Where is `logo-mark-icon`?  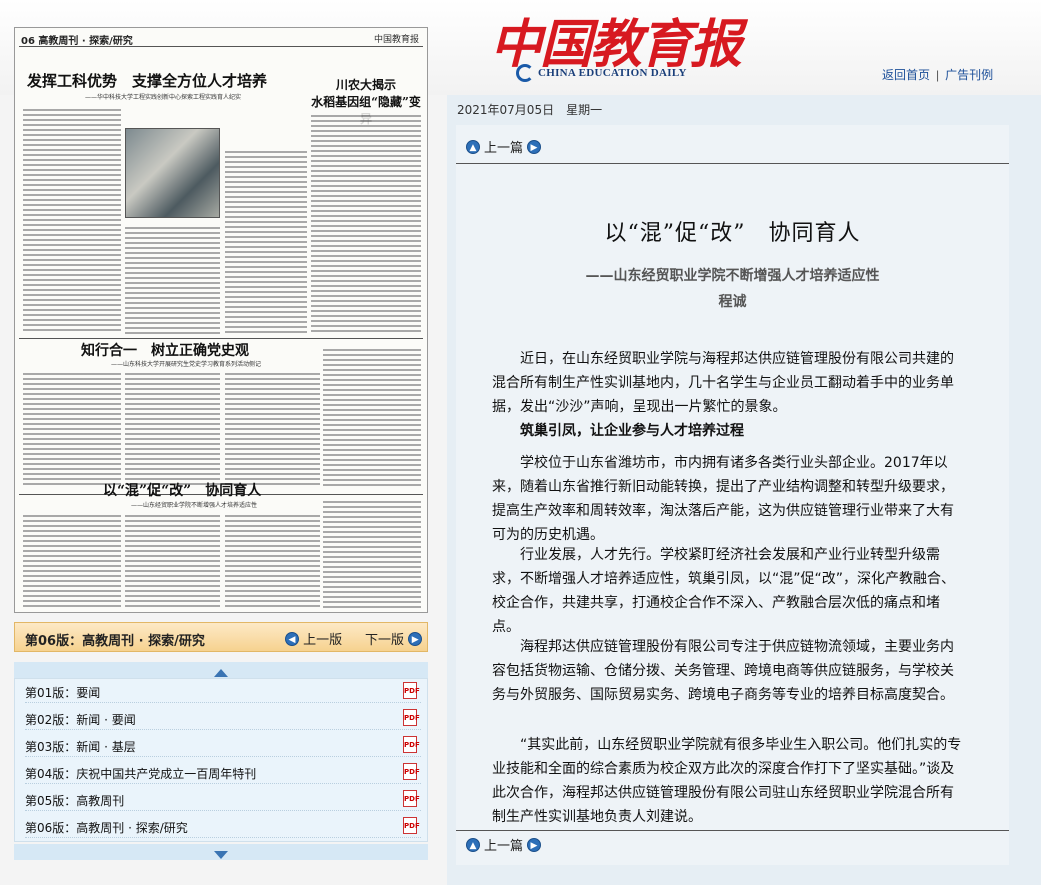 logo-mark-icon is located at coordinates (525, 73).